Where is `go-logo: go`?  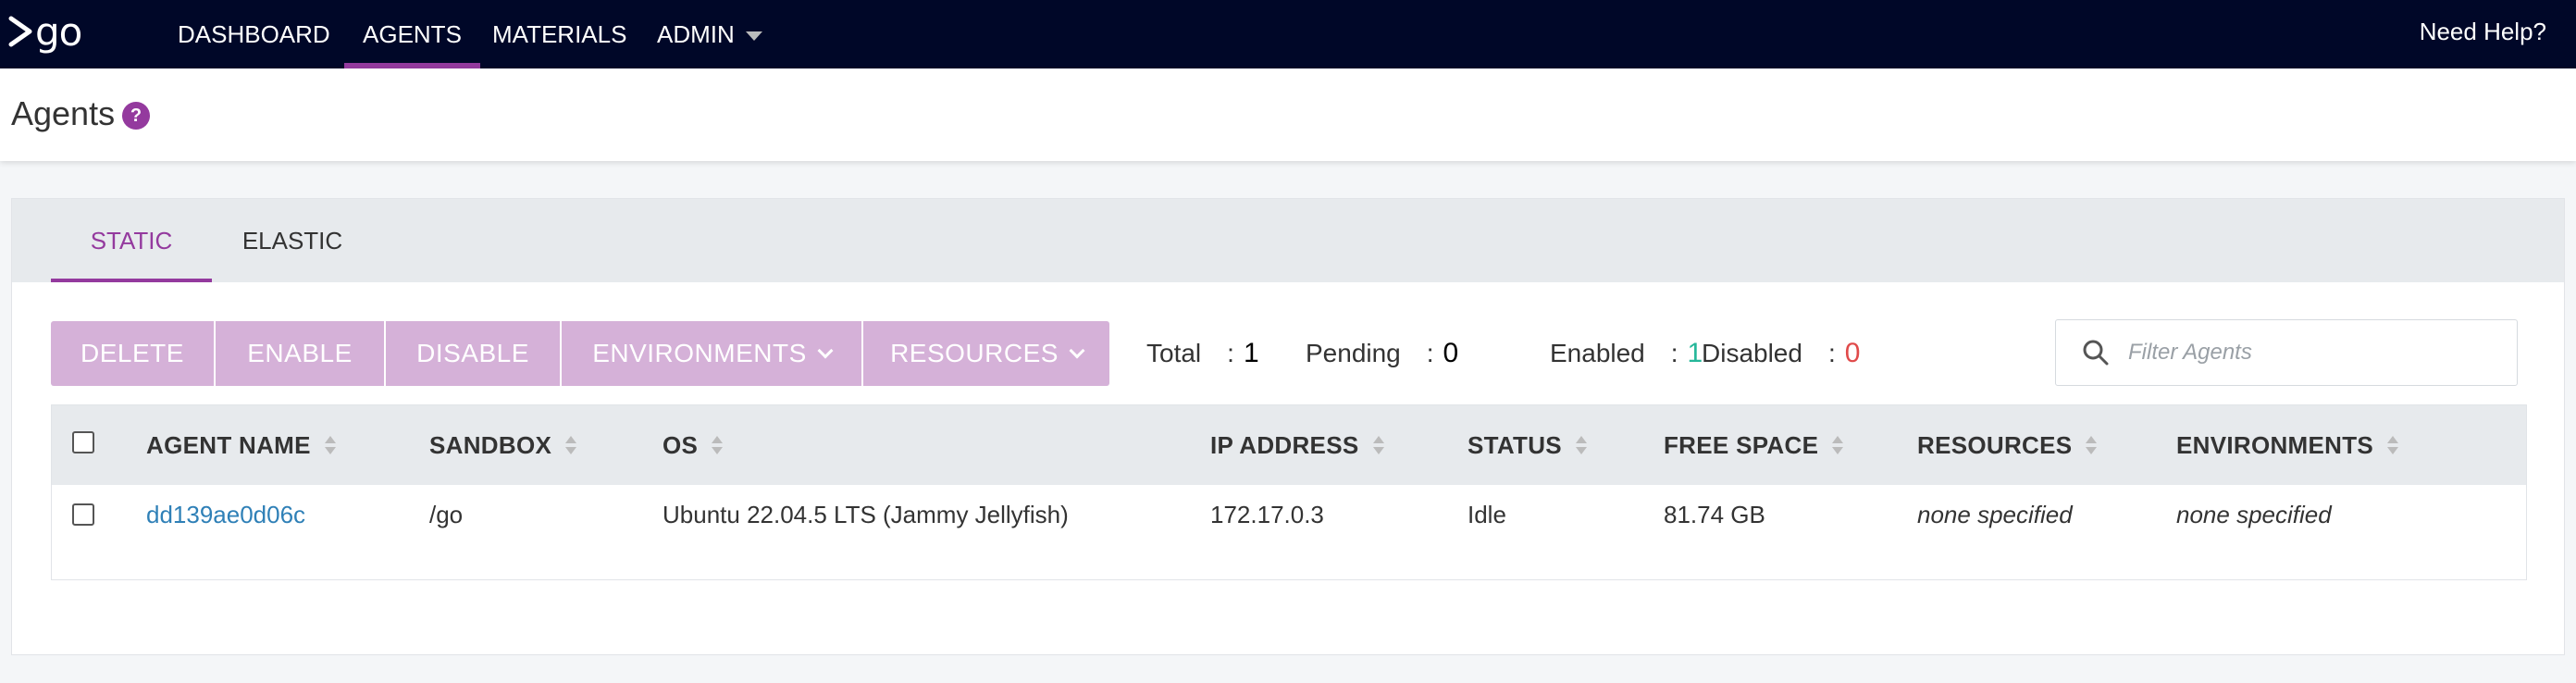 go-logo: go is located at coordinates (48, 32).